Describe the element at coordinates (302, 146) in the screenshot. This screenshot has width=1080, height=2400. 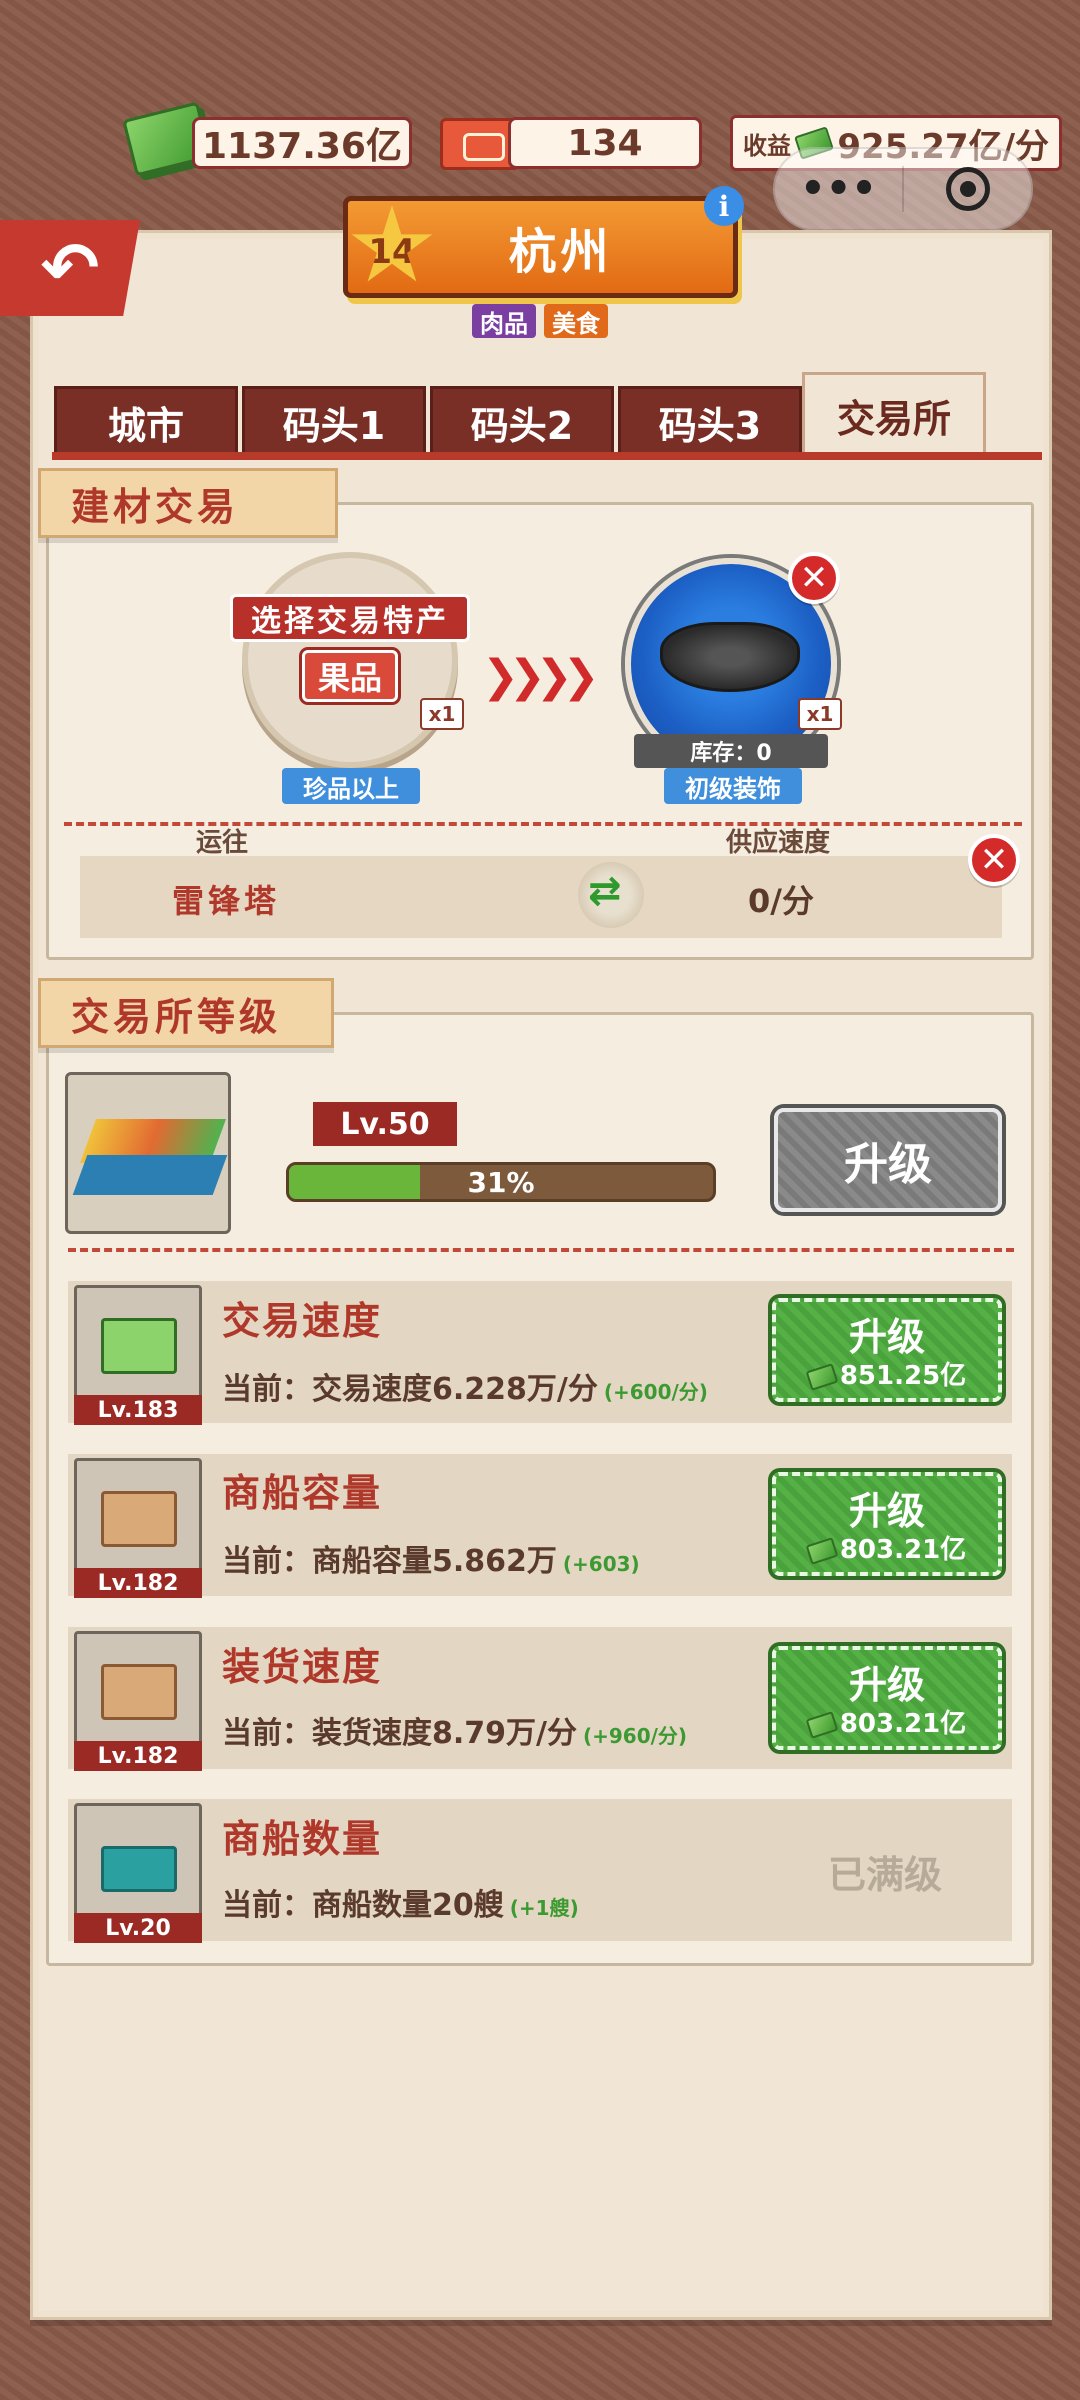
I see `cash-value: 1137.36亿` at that location.